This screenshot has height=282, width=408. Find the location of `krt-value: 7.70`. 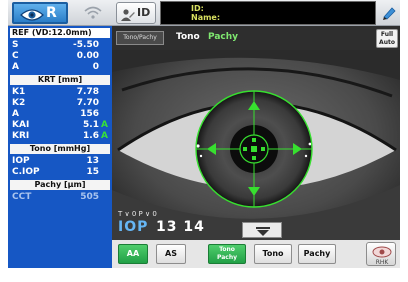

krt-value: 7.70 is located at coordinates (87, 103).